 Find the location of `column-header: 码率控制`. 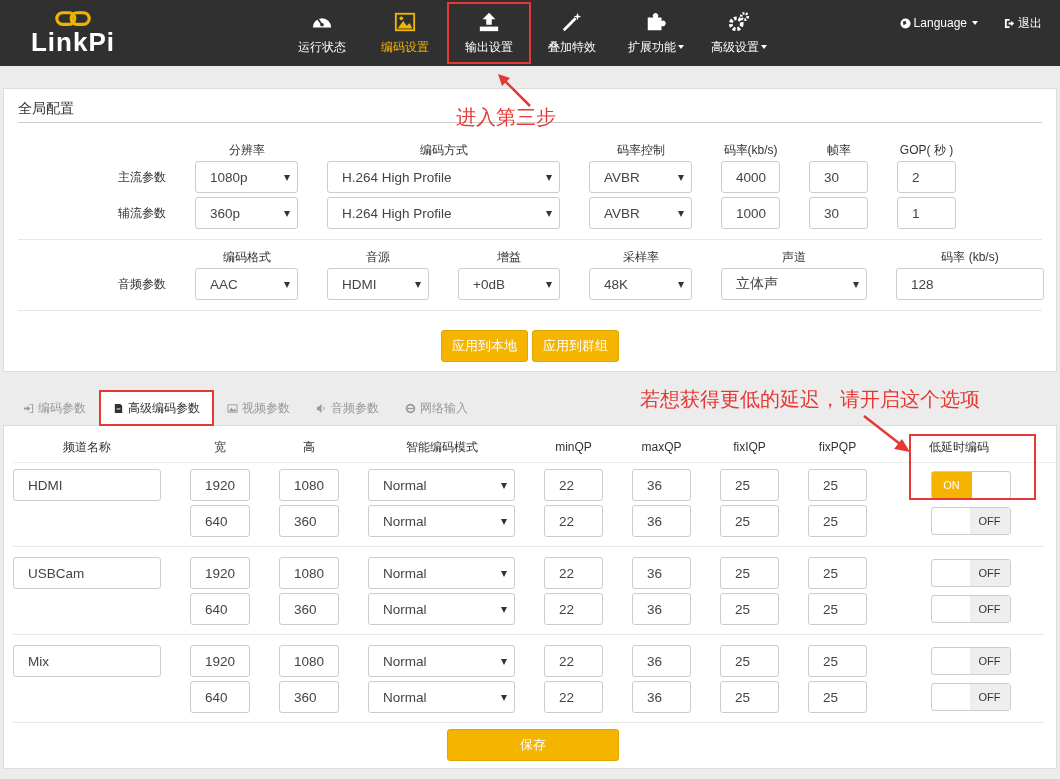

column-header: 码率控制 is located at coordinates (640, 150).